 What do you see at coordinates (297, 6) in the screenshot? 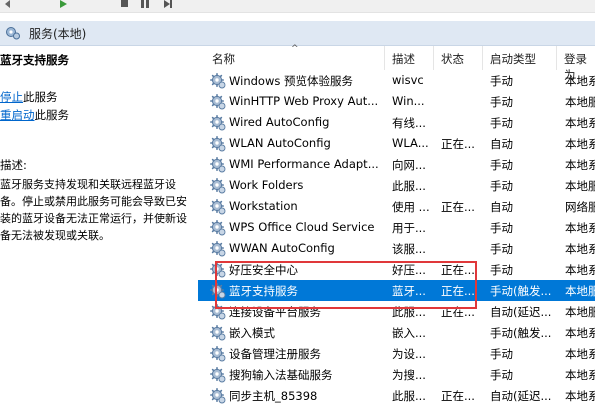
I see `toolbar` at bounding box center [297, 6].